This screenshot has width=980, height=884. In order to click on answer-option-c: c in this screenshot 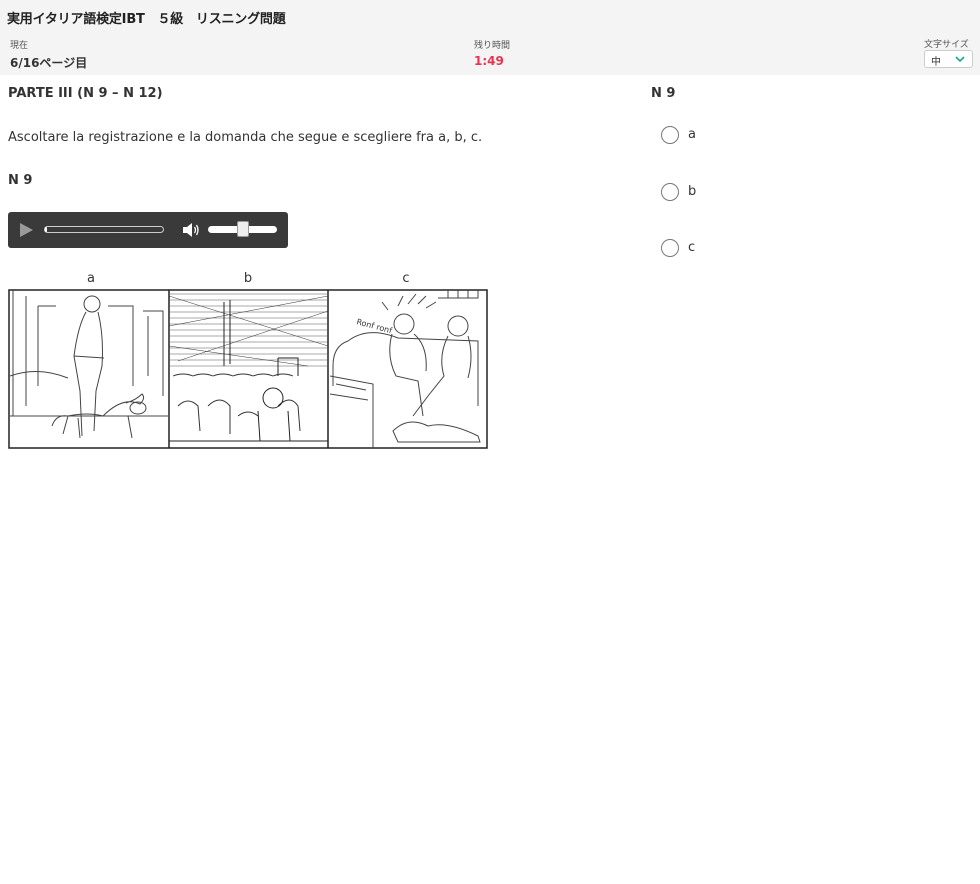, I will do `click(701, 251)`.